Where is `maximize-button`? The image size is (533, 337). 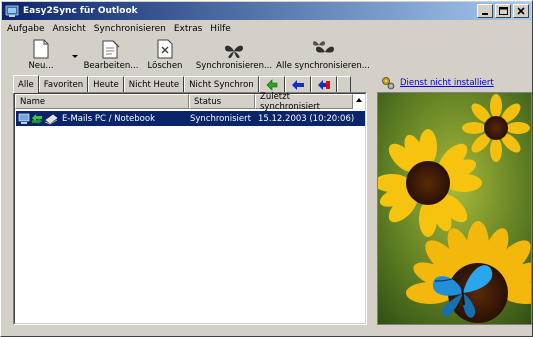 maximize-button is located at coordinates (503, 11).